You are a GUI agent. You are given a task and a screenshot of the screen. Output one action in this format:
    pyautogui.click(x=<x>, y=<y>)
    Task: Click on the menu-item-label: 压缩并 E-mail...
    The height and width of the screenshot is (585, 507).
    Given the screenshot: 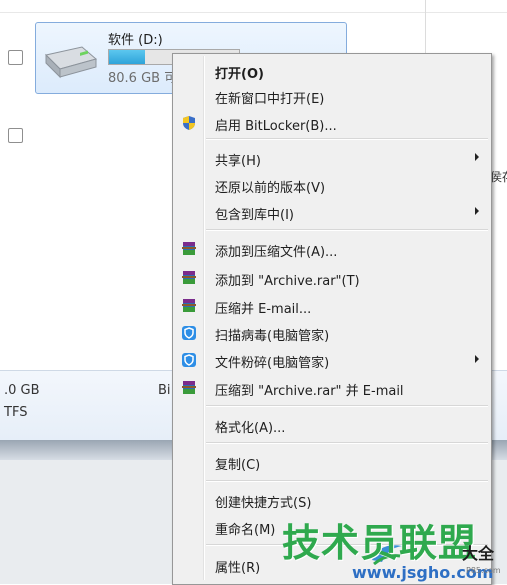 What is the action you would take?
    pyautogui.click(x=263, y=309)
    